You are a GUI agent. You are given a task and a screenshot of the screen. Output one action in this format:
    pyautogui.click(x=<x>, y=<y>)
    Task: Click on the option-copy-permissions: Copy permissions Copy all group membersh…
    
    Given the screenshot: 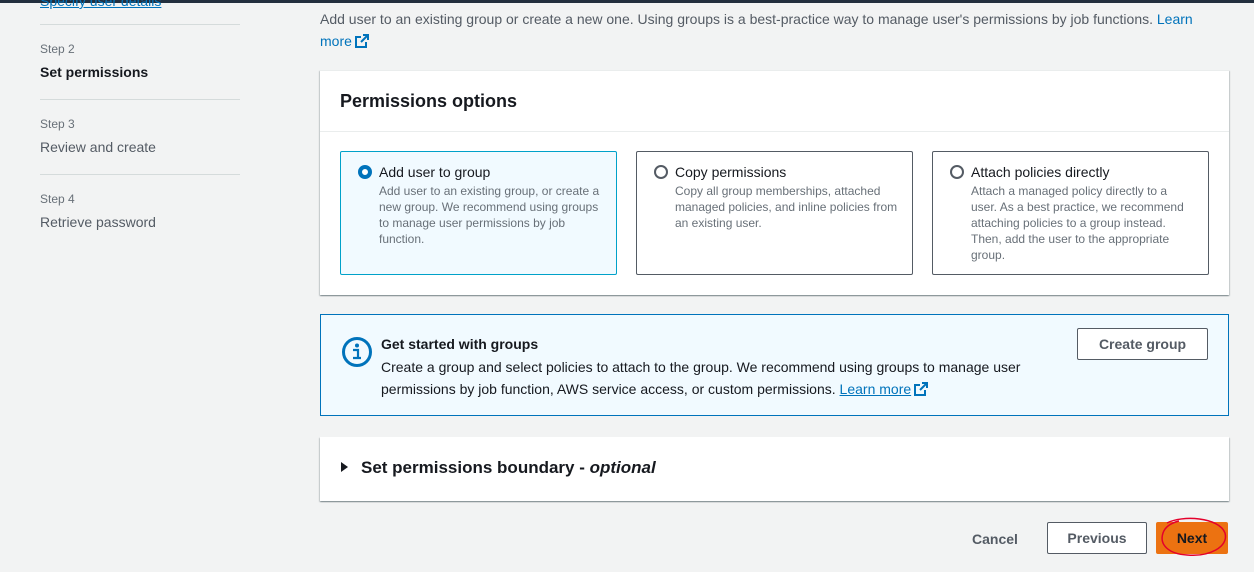 What is the action you would take?
    pyautogui.click(x=774, y=213)
    